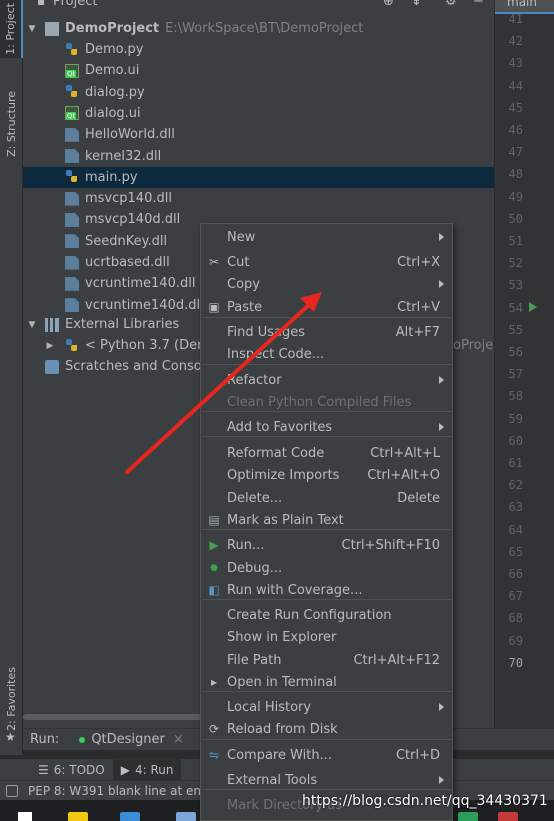 The image size is (554, 821). What do you see at coordinates (515, 41) in the screenshot?
I see `line-number: 42` at bounding box center [515, 41].